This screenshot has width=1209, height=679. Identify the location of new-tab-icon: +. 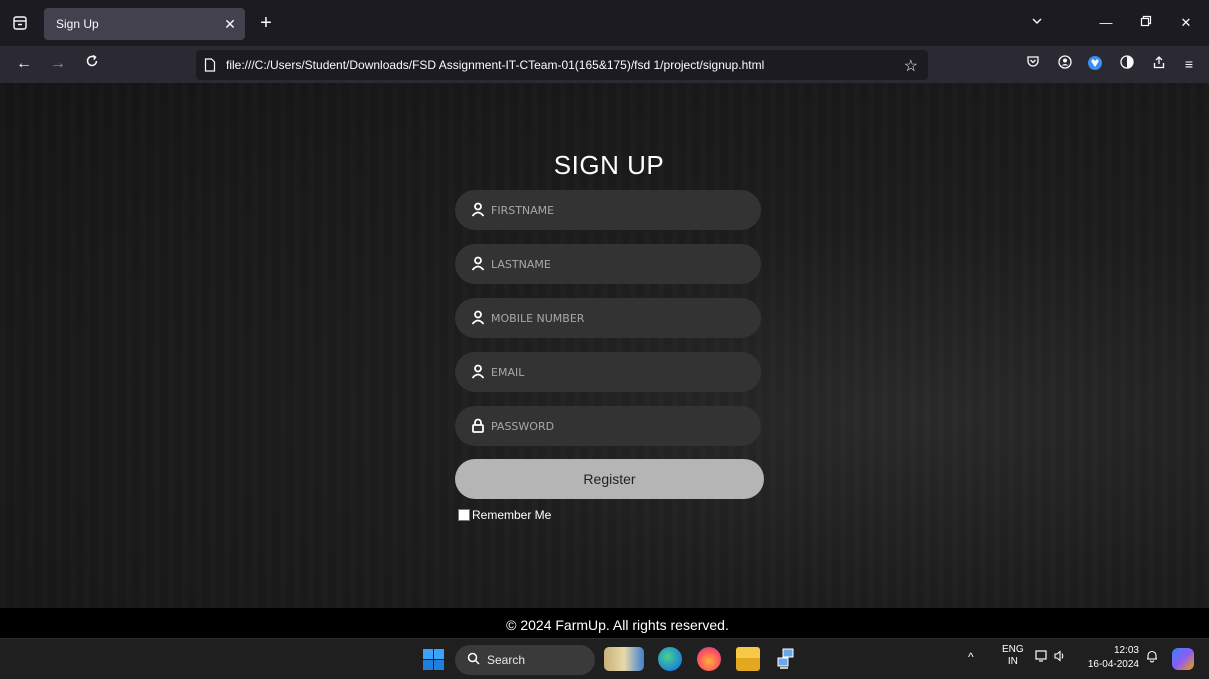
(266, 23).